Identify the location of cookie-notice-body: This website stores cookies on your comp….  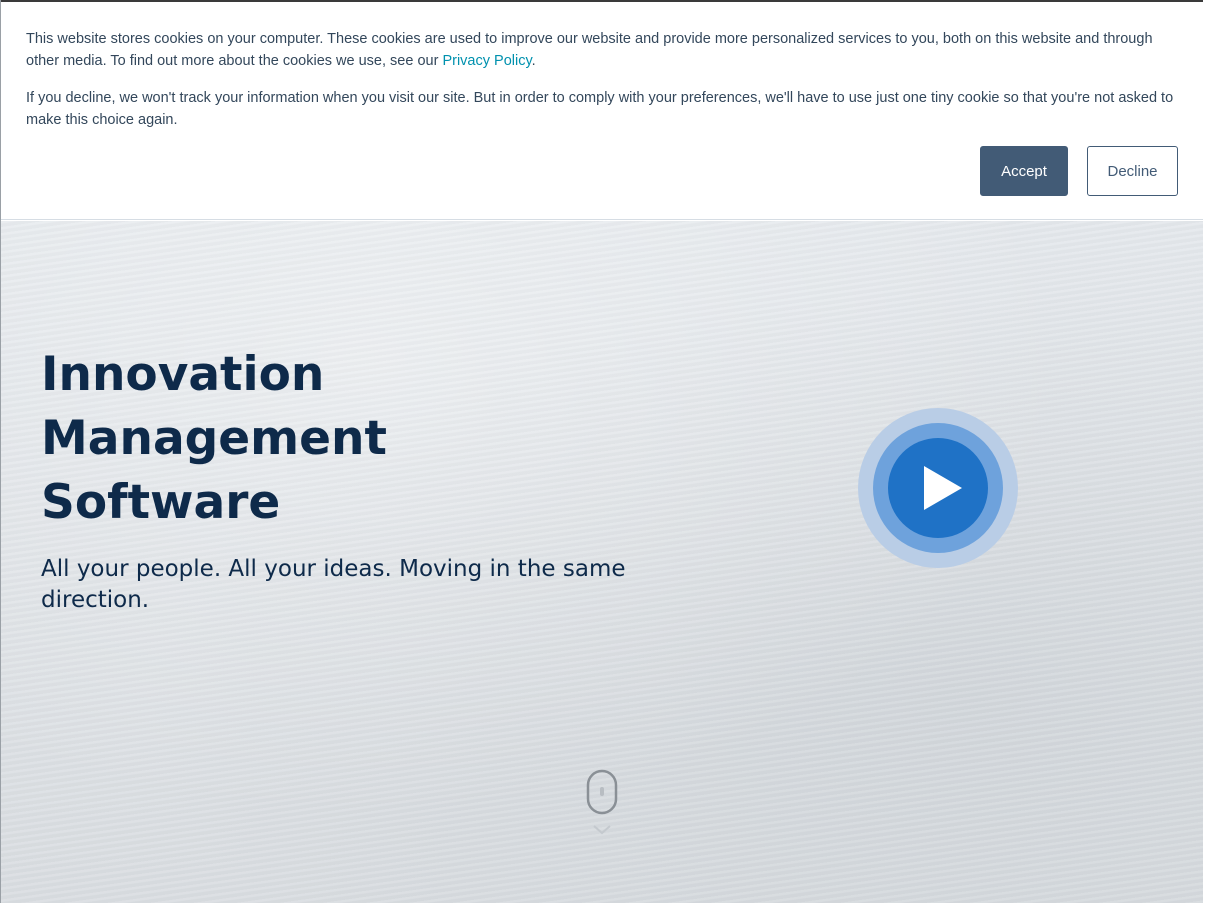
(589, 50).